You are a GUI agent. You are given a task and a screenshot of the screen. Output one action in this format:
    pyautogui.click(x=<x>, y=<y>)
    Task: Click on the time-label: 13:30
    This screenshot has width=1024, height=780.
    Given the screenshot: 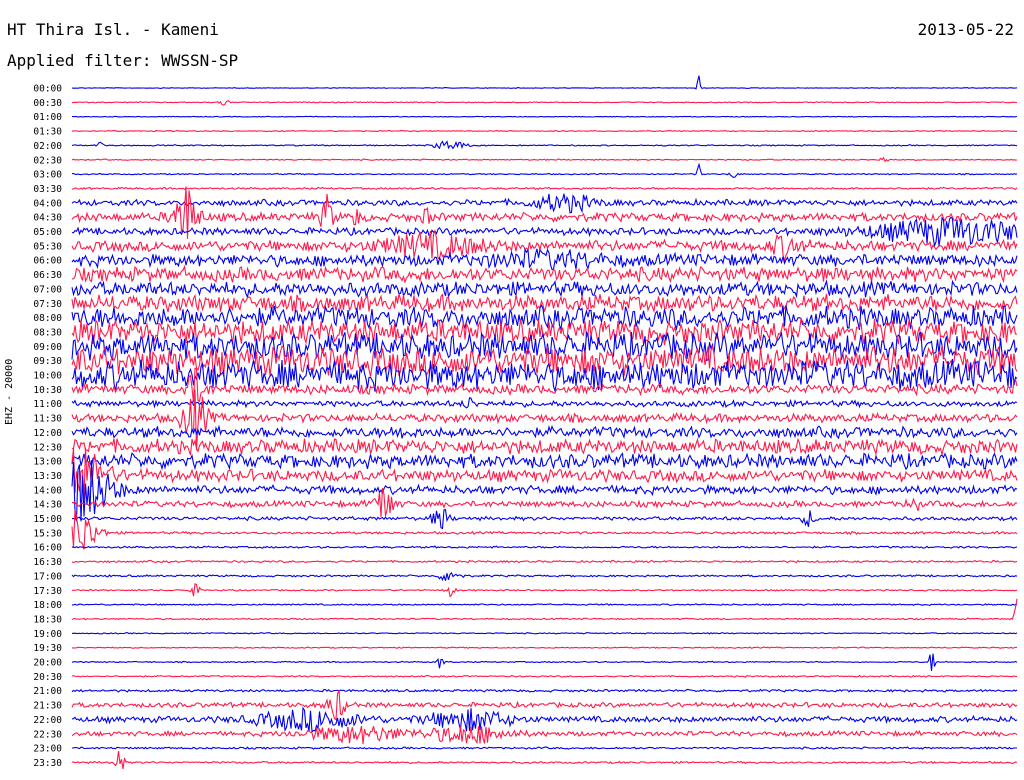 What is the action you would take?
    pyautogui.click(x=47, y=476)
    